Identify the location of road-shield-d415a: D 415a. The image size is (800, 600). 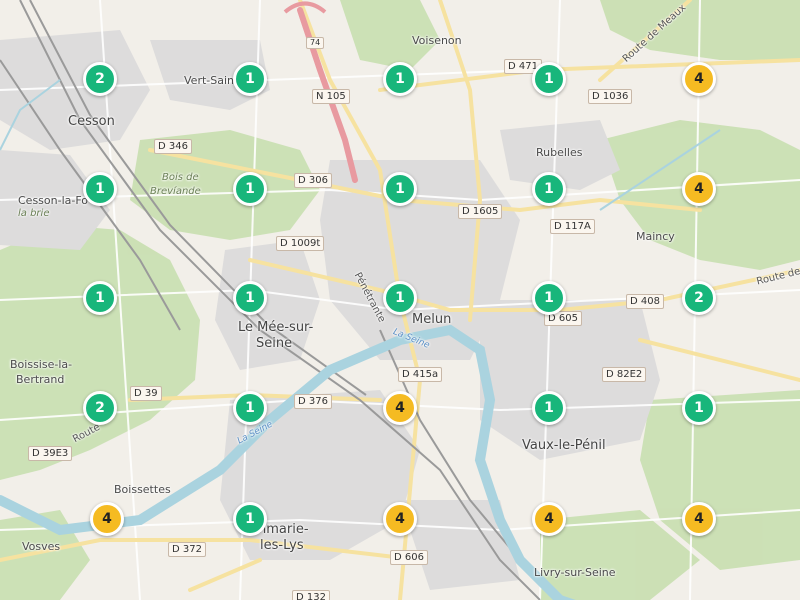
(420, 374).